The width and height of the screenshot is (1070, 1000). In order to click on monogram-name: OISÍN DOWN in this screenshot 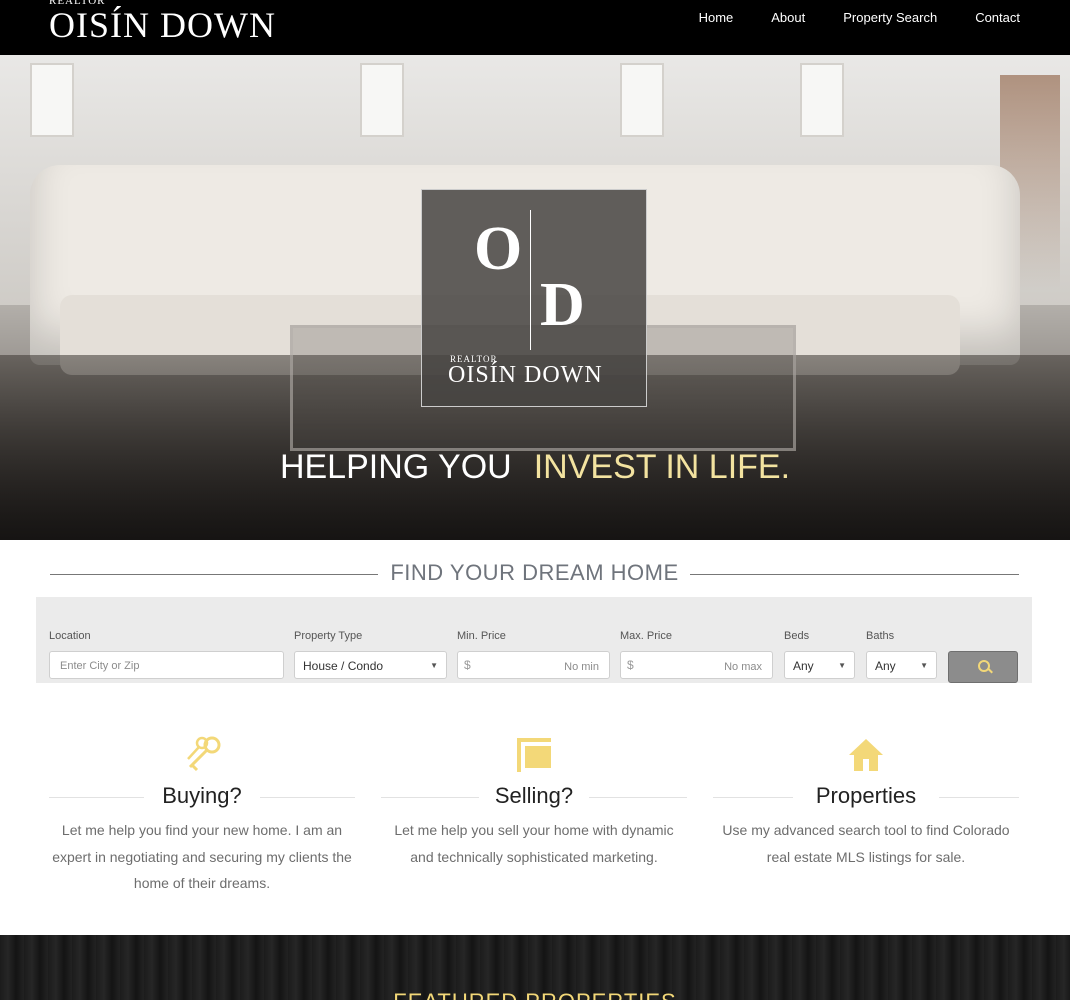, I will do `click(525, 375)`.